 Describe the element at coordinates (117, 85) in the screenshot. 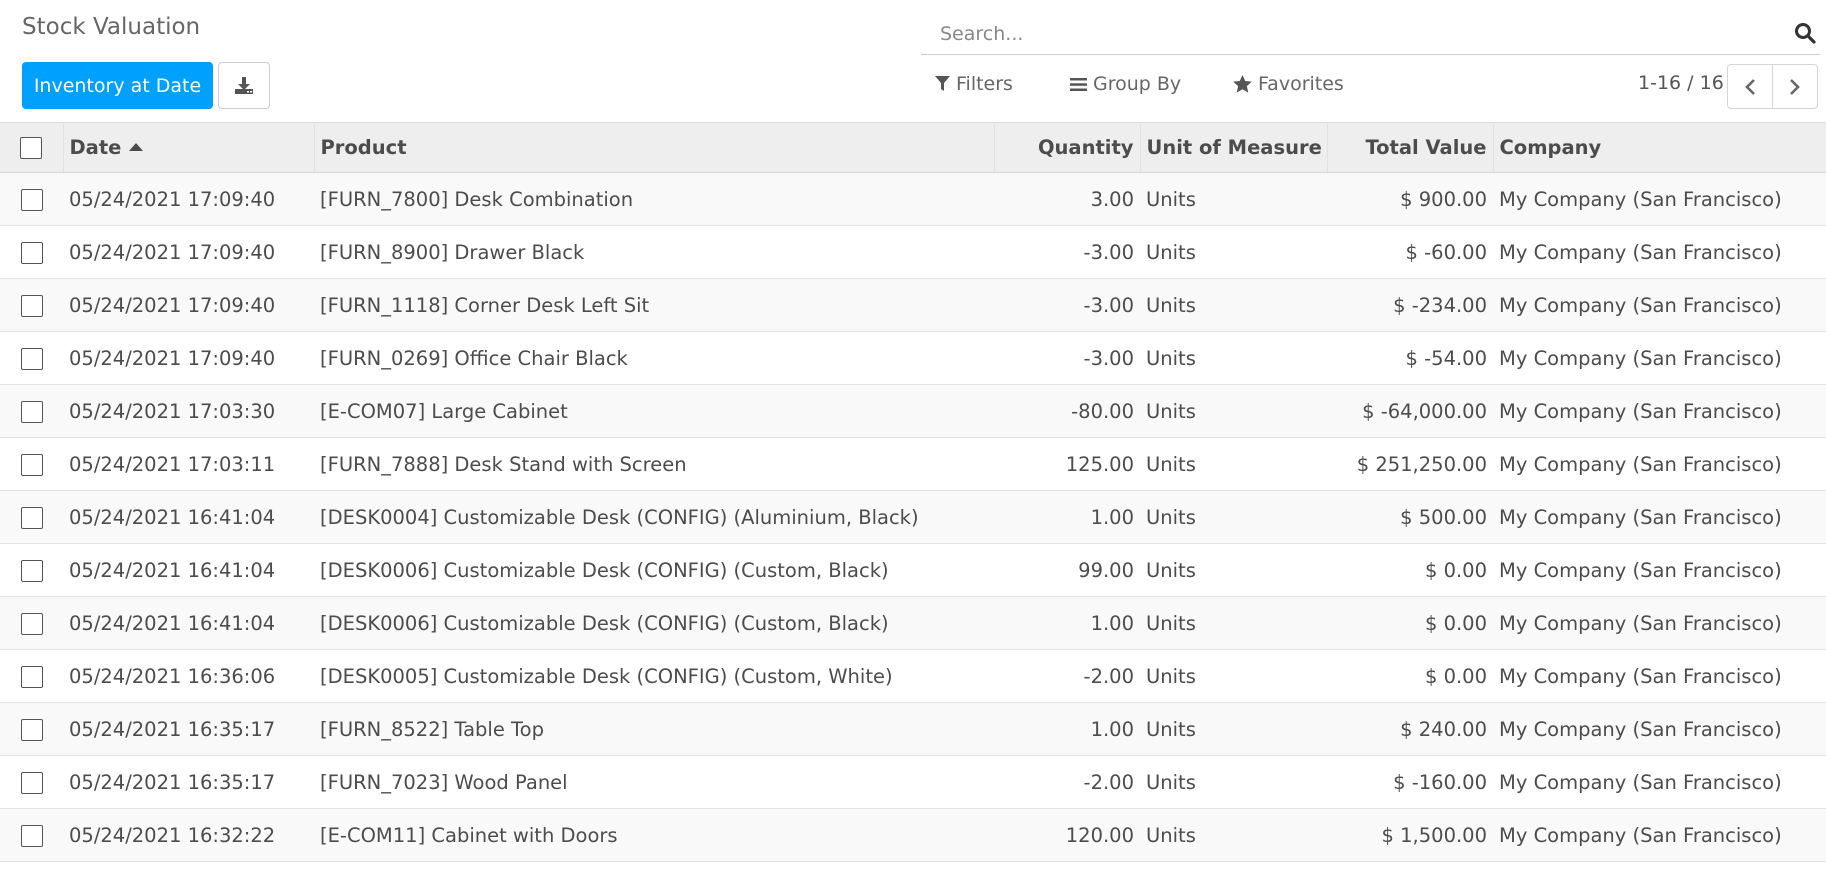

I see `inventory-at-date-button: Inventory at Date` at that location.